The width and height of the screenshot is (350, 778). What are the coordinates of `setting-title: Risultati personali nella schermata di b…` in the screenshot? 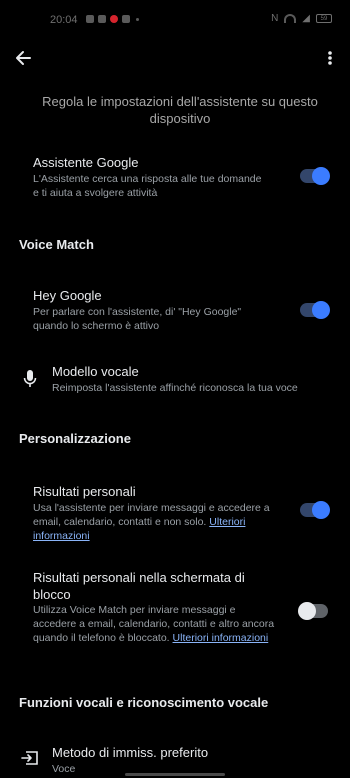 It's located at (139, 586).